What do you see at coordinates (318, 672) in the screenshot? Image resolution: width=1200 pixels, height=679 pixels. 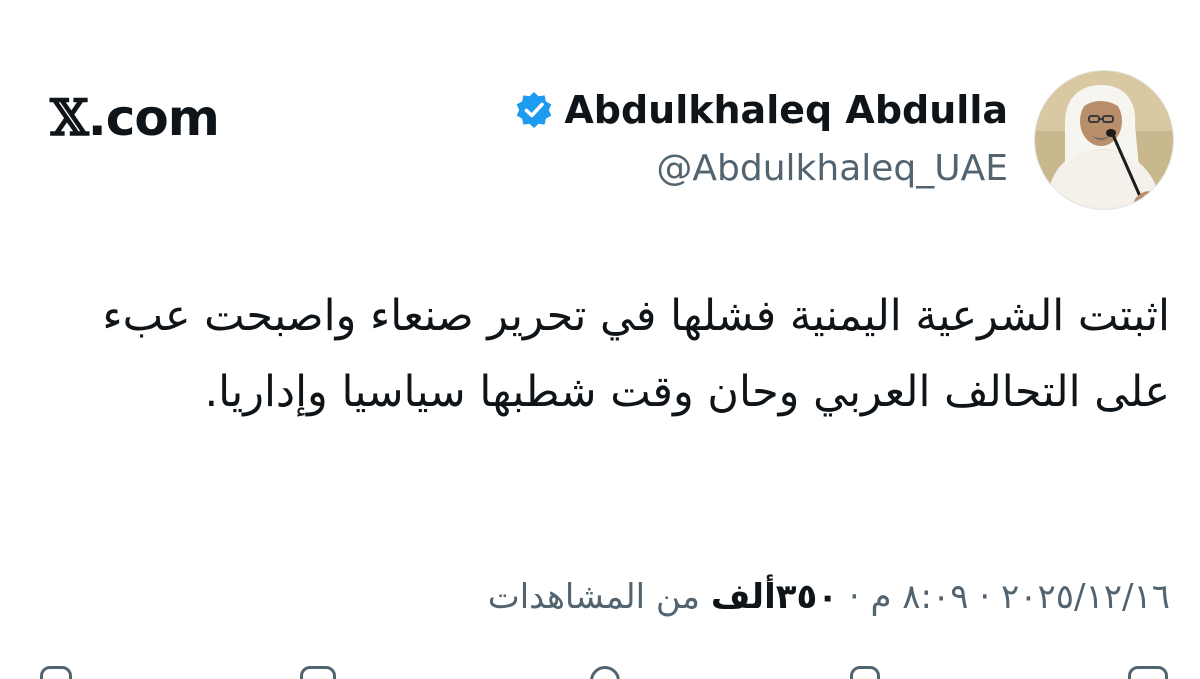 I see `bookmark-icon` at bounding box center [318, 672].